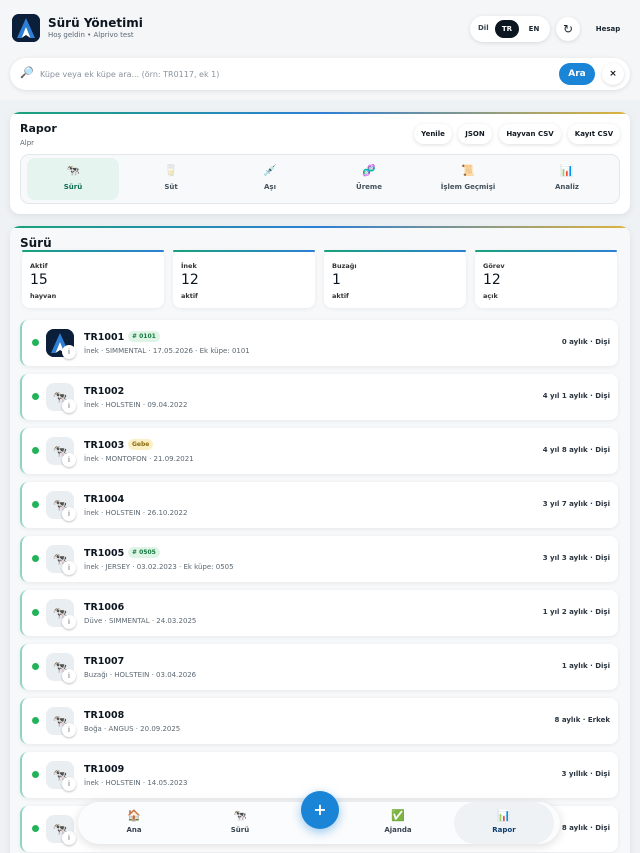  Describe the element at coordinates (27, 143) in the screenshot. I see `report-subtitle: Alpr` at that location.